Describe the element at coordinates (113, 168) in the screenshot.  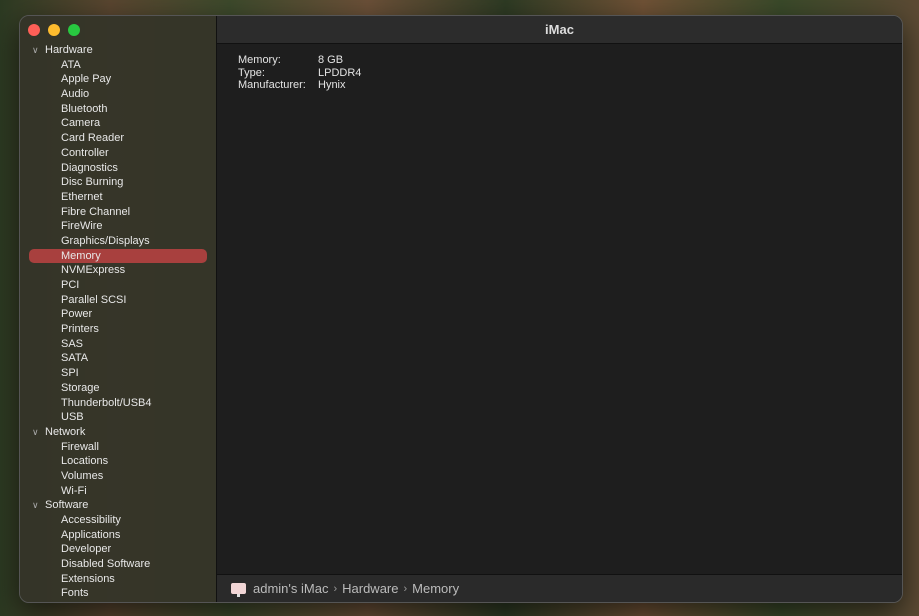
I see `sidebar-item-diagnostics: Diagnostics` at that location.